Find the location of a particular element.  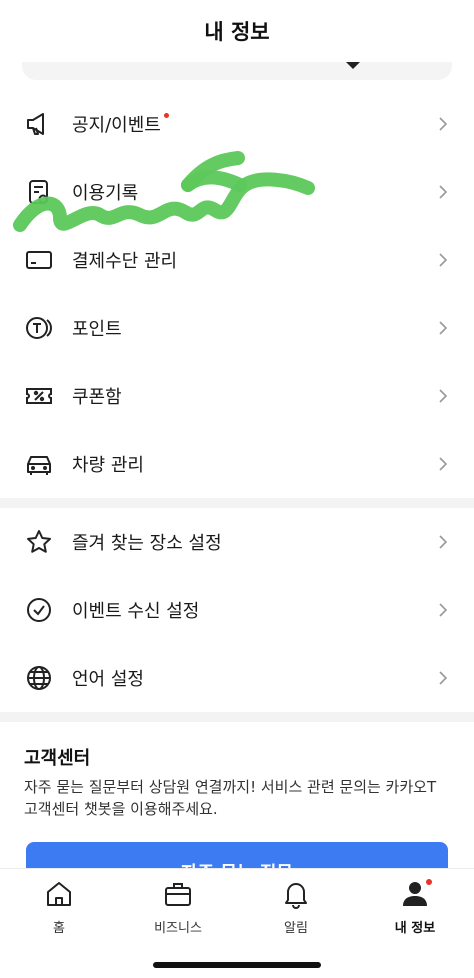

car-icon is located at coordinates (39, 464).